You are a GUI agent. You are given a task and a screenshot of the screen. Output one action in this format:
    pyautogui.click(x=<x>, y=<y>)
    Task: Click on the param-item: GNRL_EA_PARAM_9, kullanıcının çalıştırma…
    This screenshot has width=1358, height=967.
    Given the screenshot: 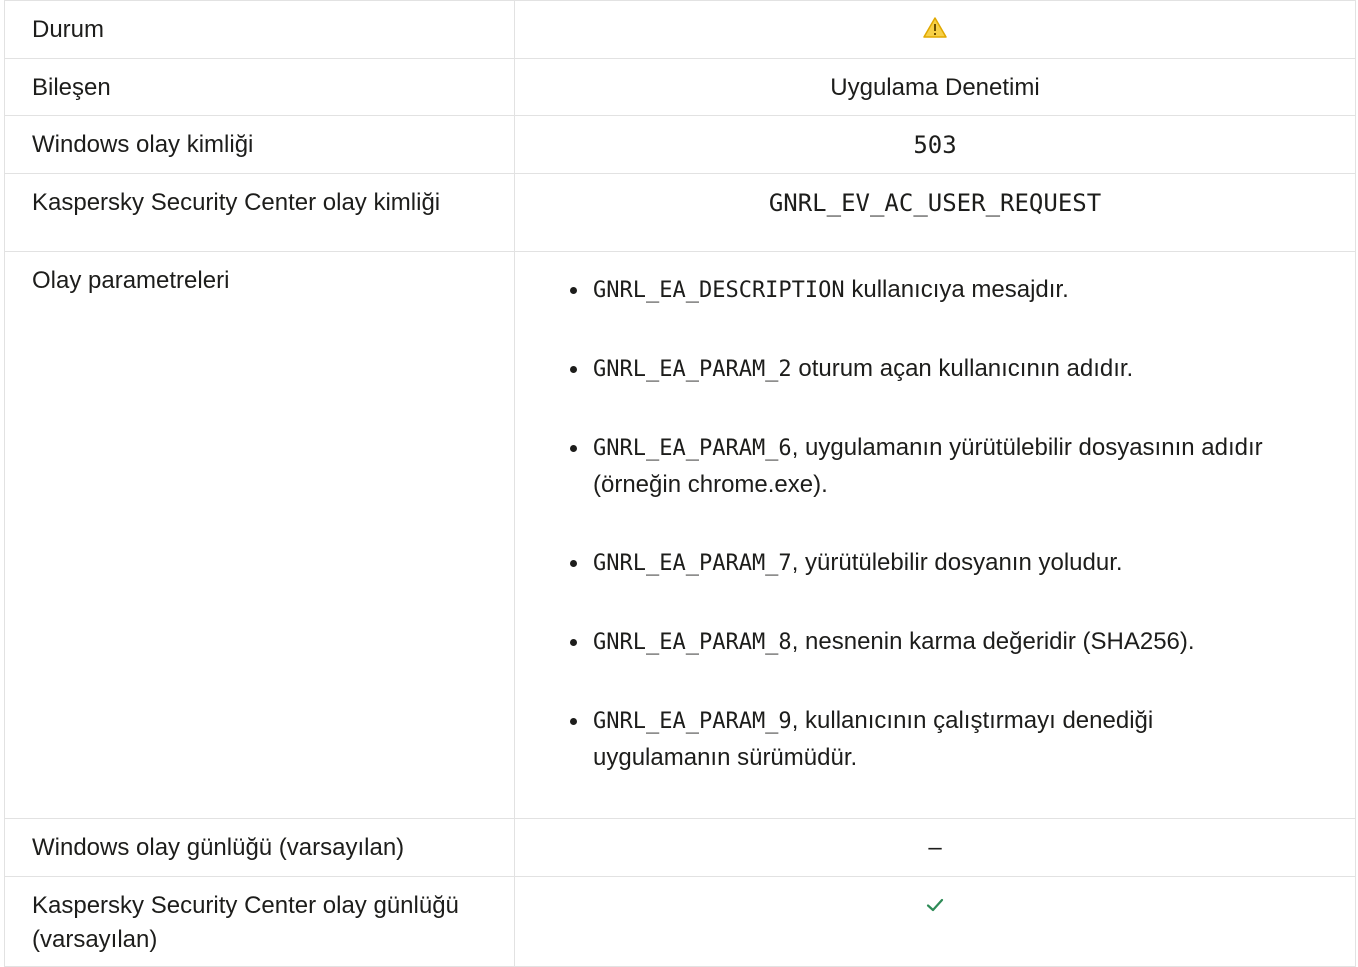 What is the action you would take?
    pyautogui.click(x=930, y=739)
    